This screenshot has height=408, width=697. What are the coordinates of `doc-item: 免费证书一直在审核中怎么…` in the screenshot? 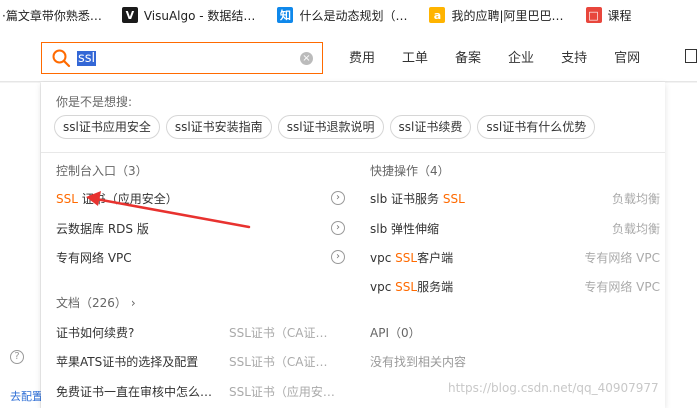 It's located at (134, 391).